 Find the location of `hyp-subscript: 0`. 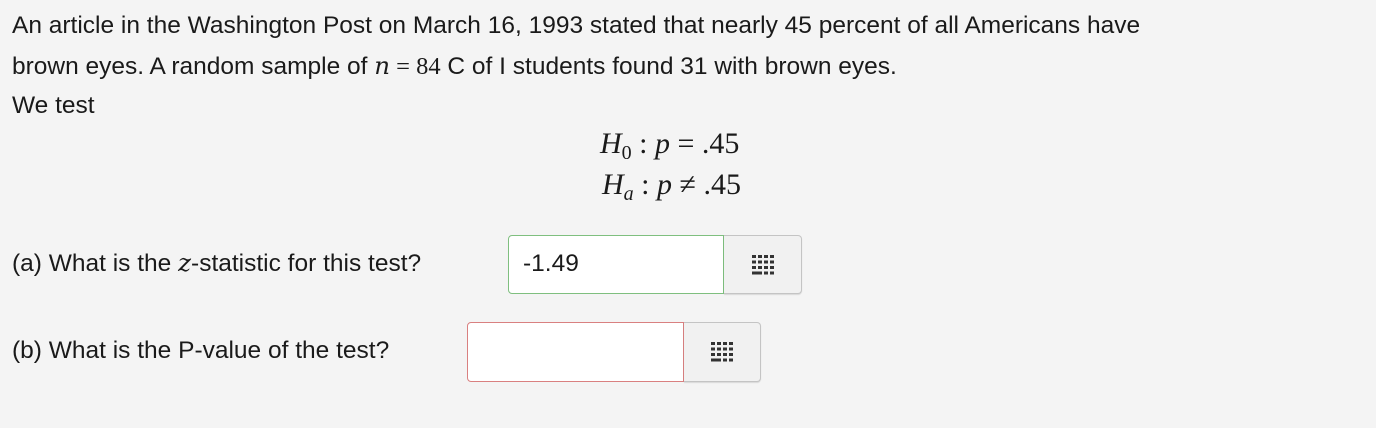

hyp-subscript: 0 is located at coordinates (626, 153).